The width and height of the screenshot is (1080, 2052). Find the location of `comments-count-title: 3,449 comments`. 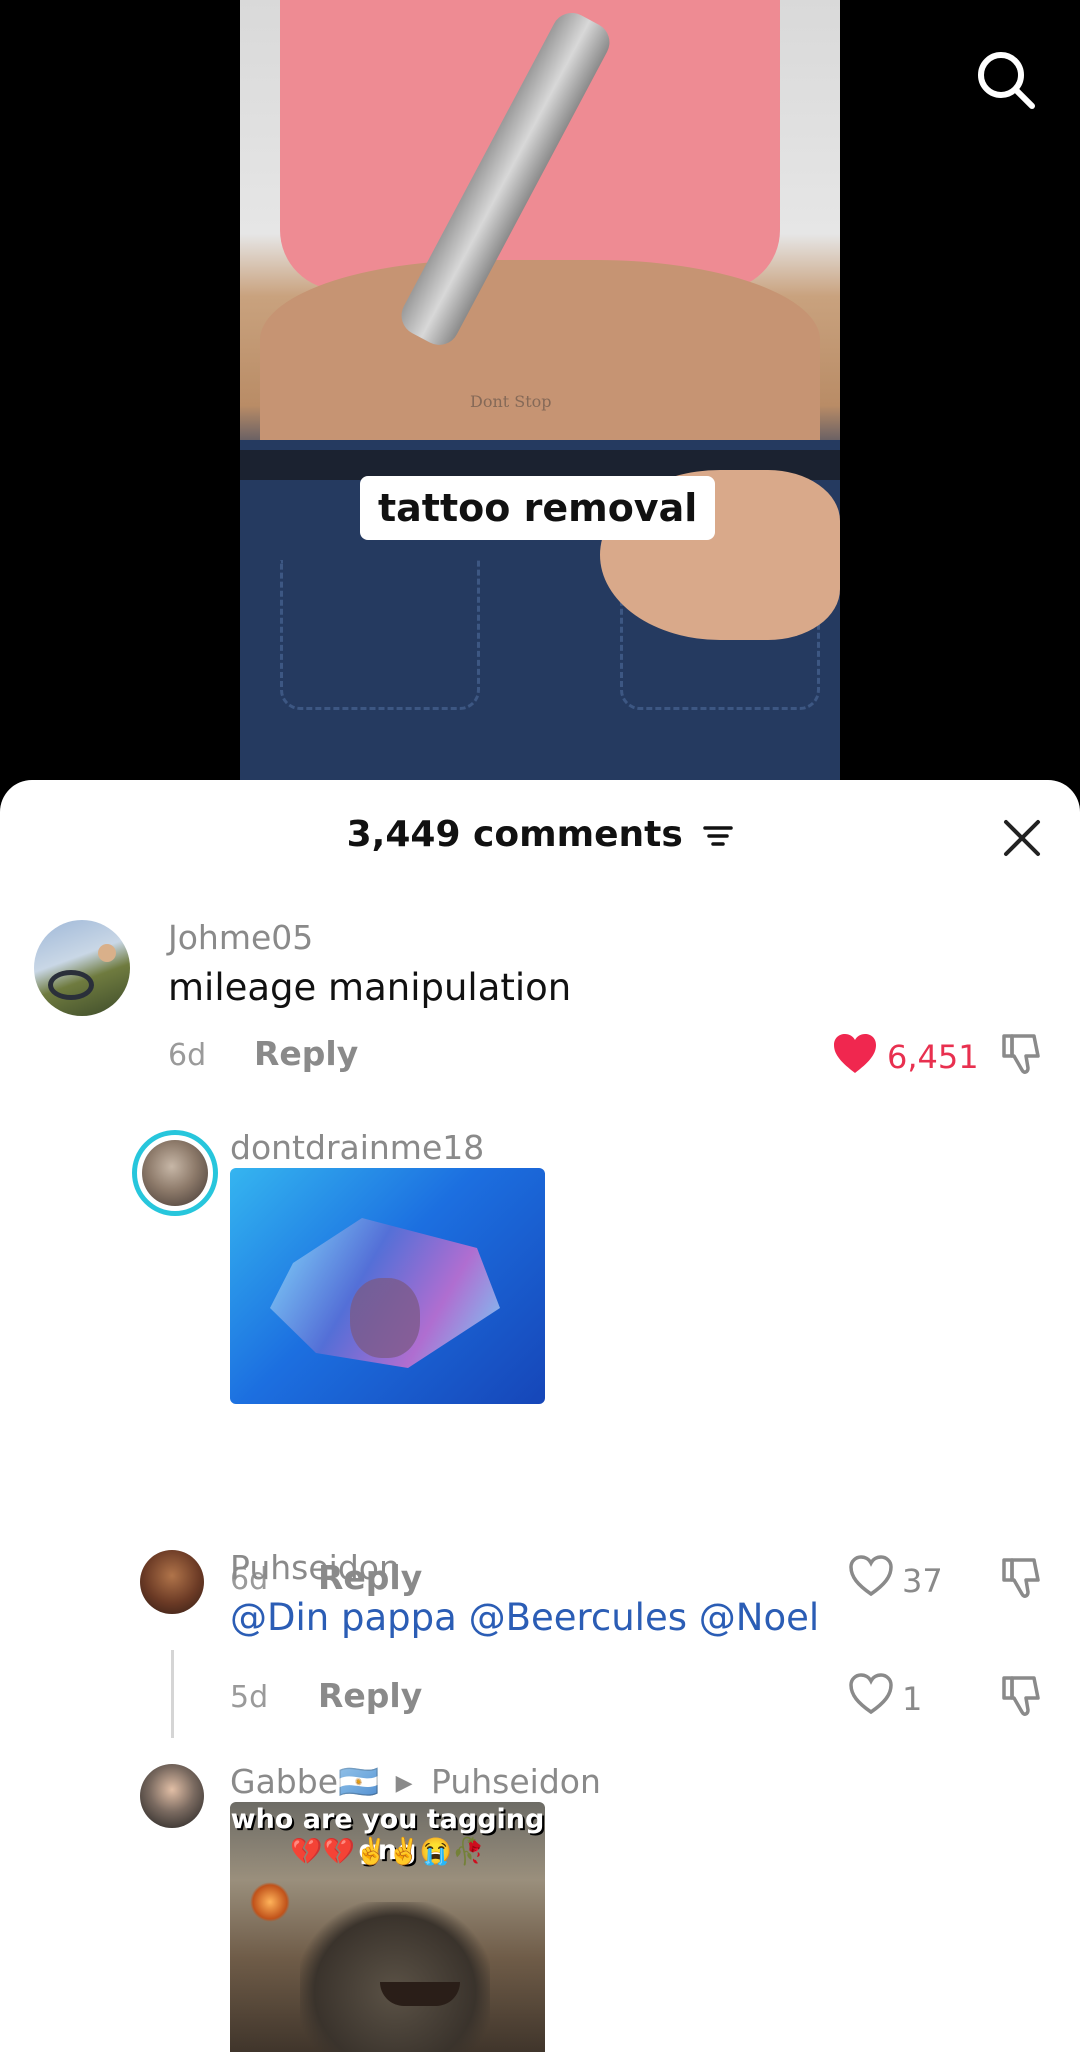

comments-count-title: 3,449 comments is located at coordinates (540, 834).